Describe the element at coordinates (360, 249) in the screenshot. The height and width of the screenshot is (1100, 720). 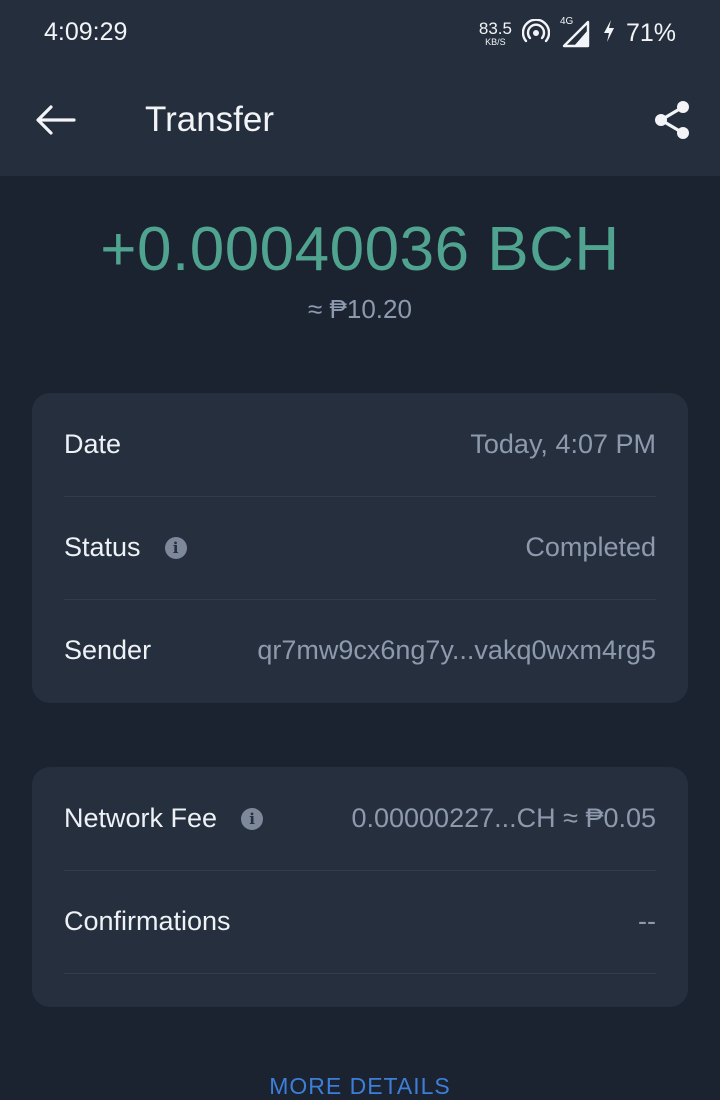
I see `transaction-amount: +0.00040036 BCH` at that location.